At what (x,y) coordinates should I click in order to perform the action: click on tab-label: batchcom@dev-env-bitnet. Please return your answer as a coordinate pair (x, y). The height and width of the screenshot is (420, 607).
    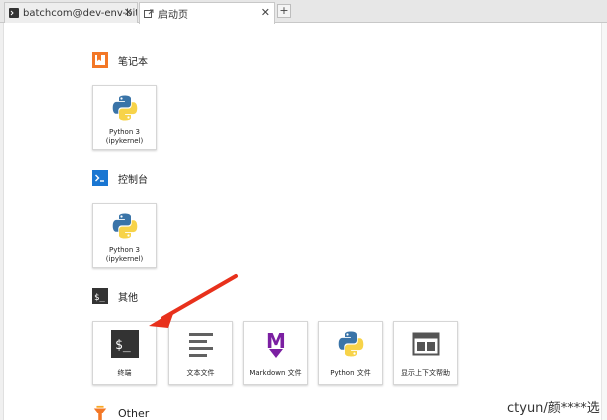
    Looking at the image, I should click on (80, 13).